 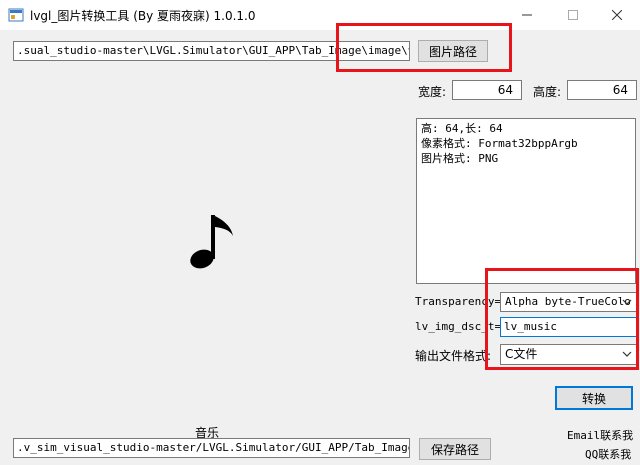 I want to click on width-field: 64, so click(x=487, y=90).